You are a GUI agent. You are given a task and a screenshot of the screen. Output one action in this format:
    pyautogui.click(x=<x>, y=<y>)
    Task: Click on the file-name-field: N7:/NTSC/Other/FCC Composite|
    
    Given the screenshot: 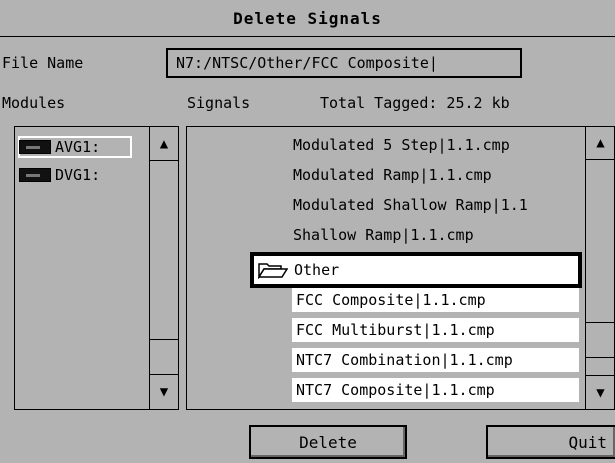 What is the action you would take?
    pyautogui.click(x=344, y=63)
    